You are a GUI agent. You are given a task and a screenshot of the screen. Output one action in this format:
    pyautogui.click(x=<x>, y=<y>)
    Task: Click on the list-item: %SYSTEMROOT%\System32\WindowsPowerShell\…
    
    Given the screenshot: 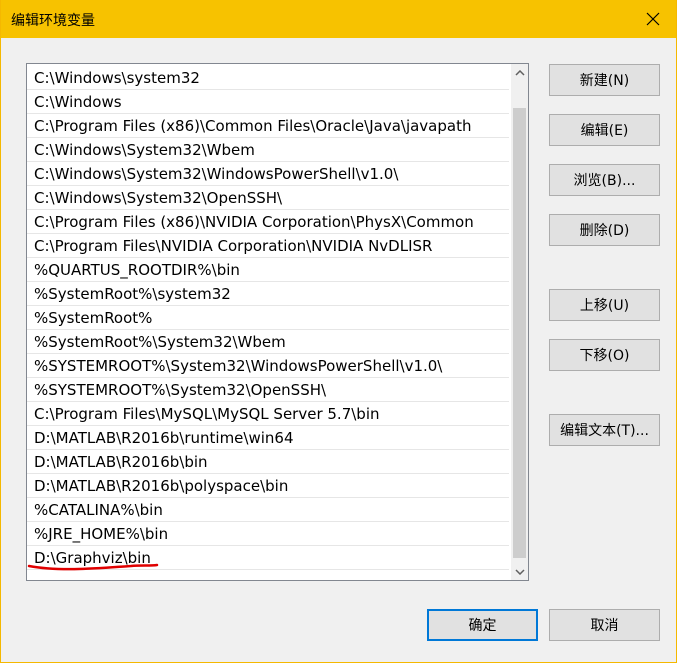 What is the action you would take?
    pyautogui.click(x=268, y=366)
    